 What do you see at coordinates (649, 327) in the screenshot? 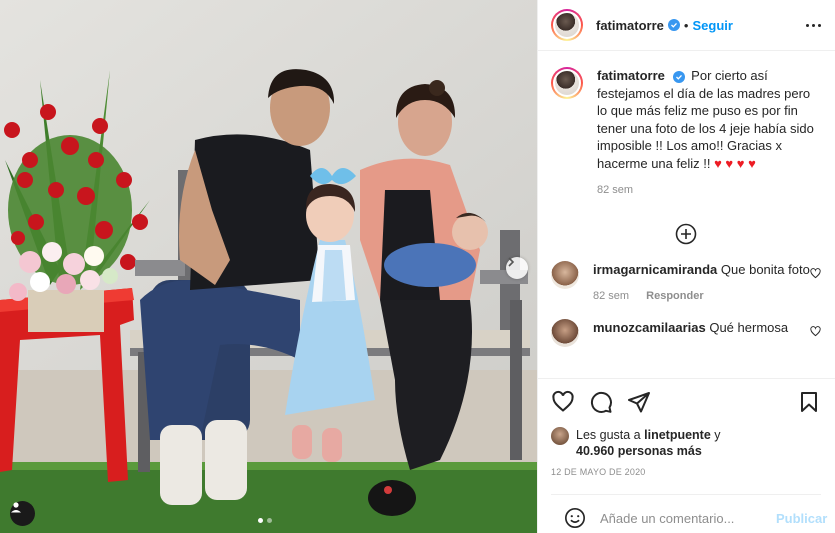
I see `comment-username: munozcamilaarias` at bounding box center [649, 327].